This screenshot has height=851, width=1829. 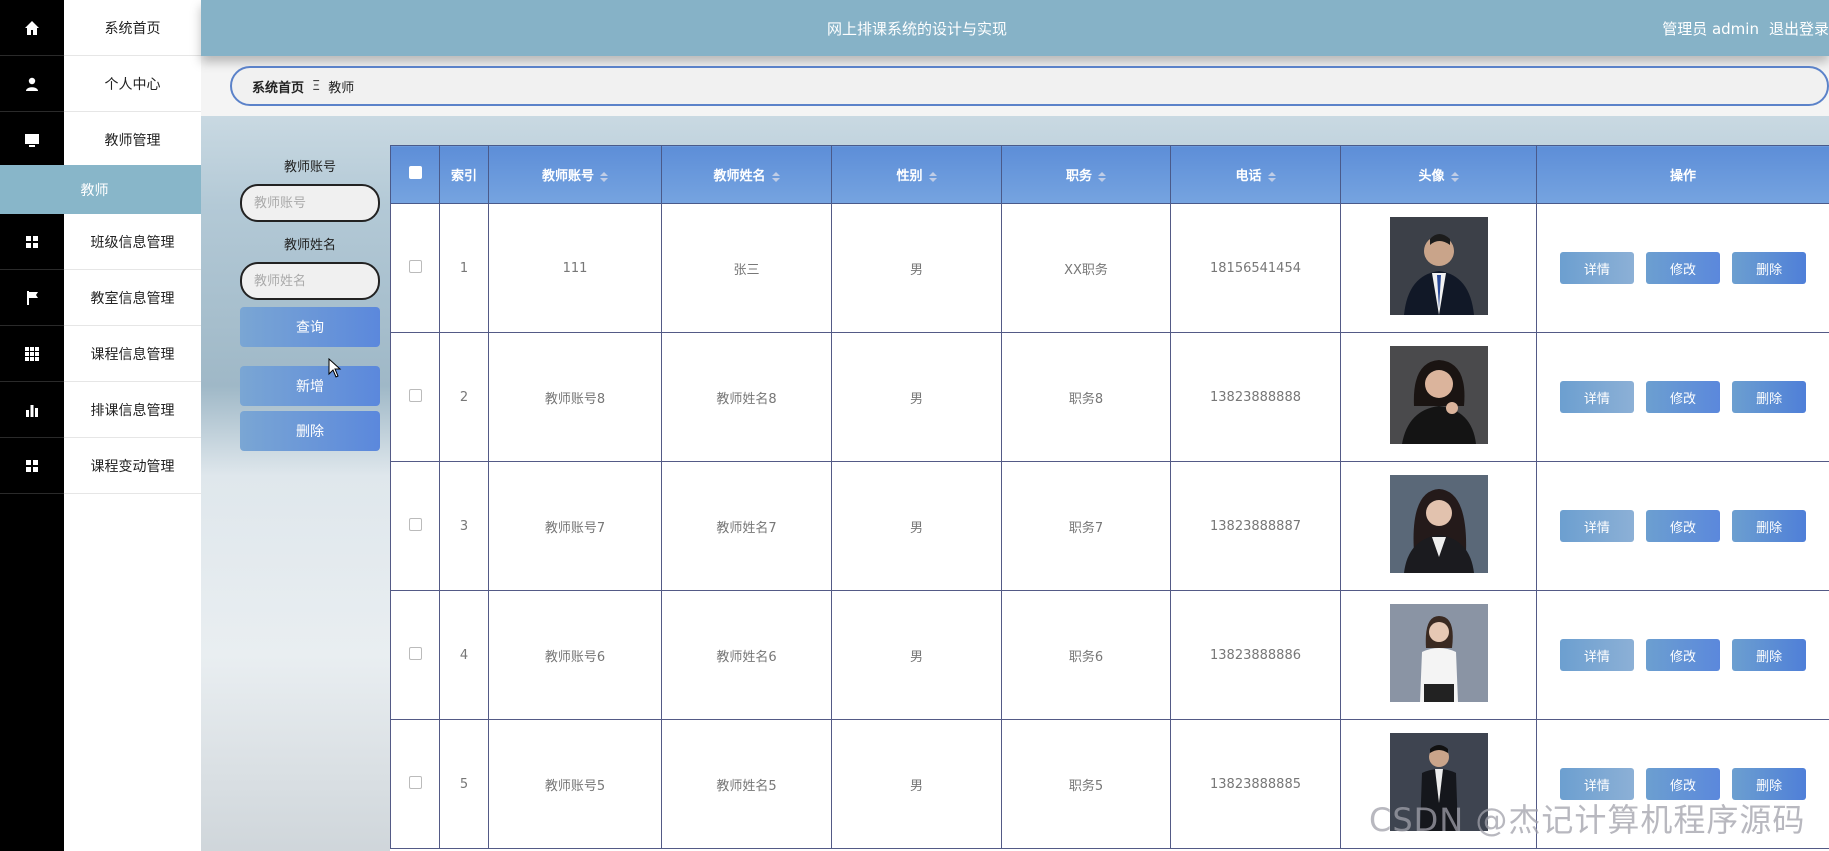 What do you see at coordinates (1248, 176) in the screenshot?
I see `column-header-label: 电话` at bounding box center [1248, 176].